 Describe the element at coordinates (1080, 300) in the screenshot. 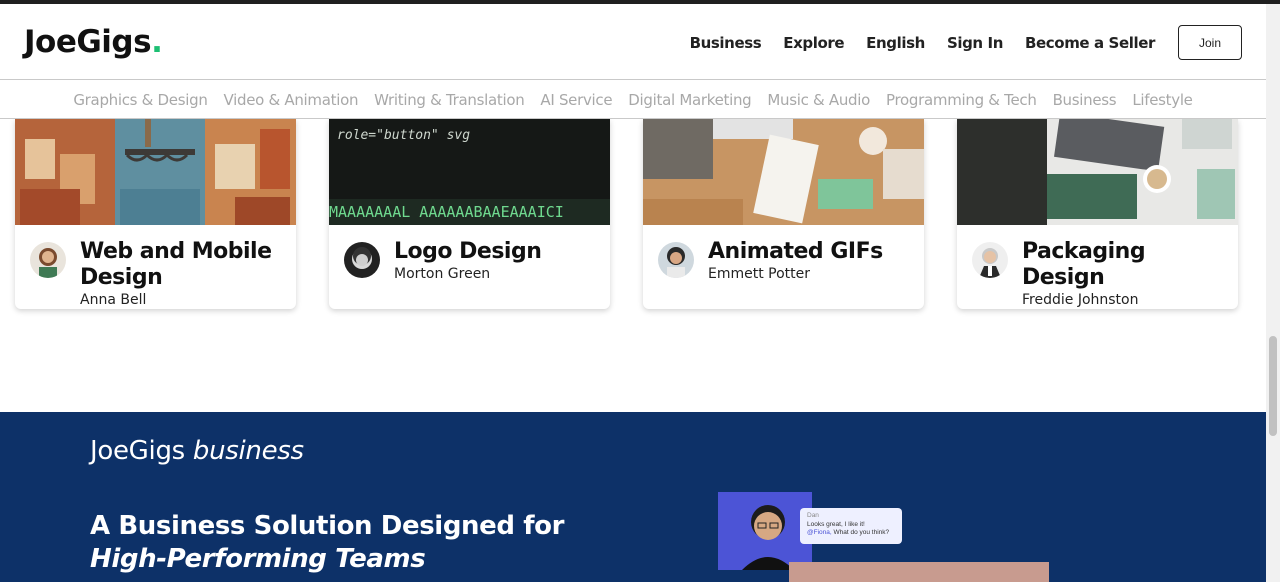

I see `card-author: Freddie Johnston` at that location.